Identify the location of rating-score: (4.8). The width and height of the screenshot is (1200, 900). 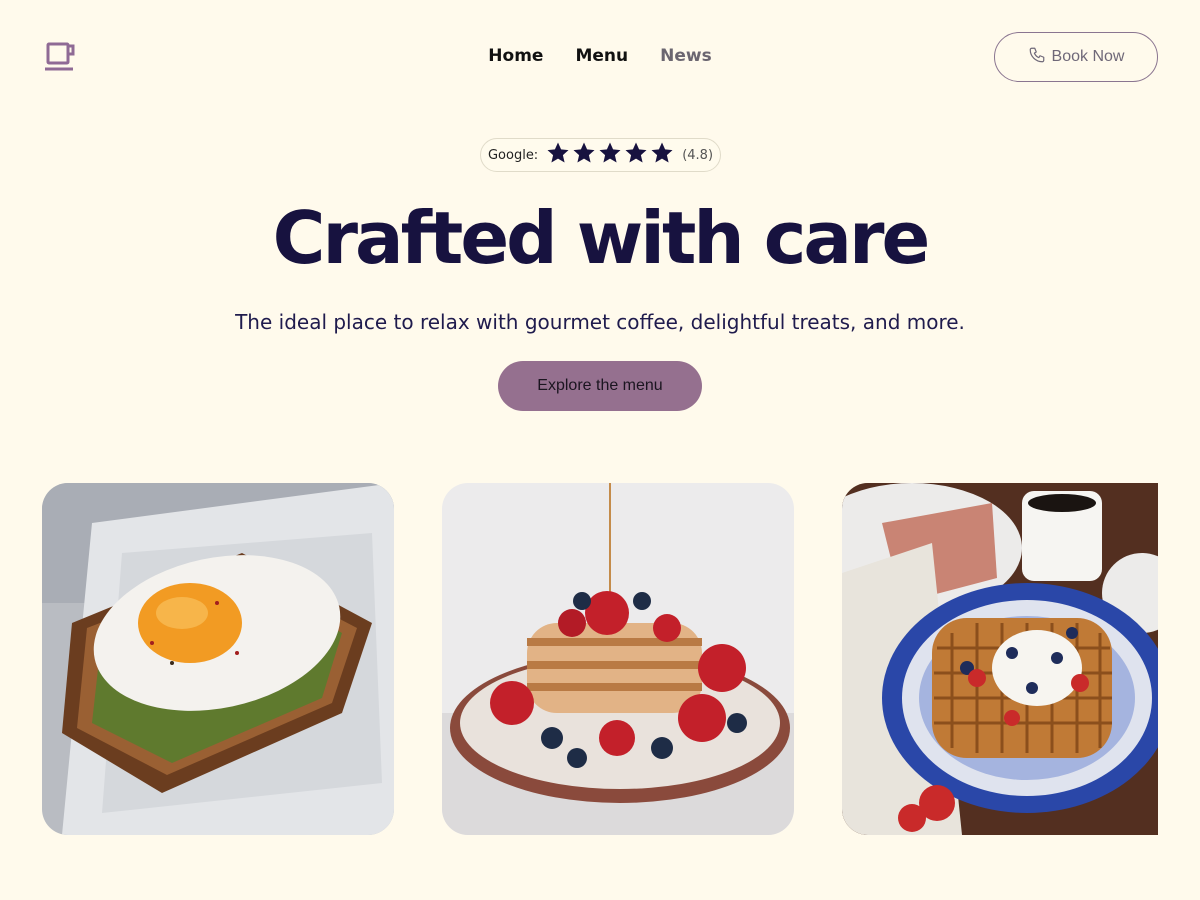
(698, 155).